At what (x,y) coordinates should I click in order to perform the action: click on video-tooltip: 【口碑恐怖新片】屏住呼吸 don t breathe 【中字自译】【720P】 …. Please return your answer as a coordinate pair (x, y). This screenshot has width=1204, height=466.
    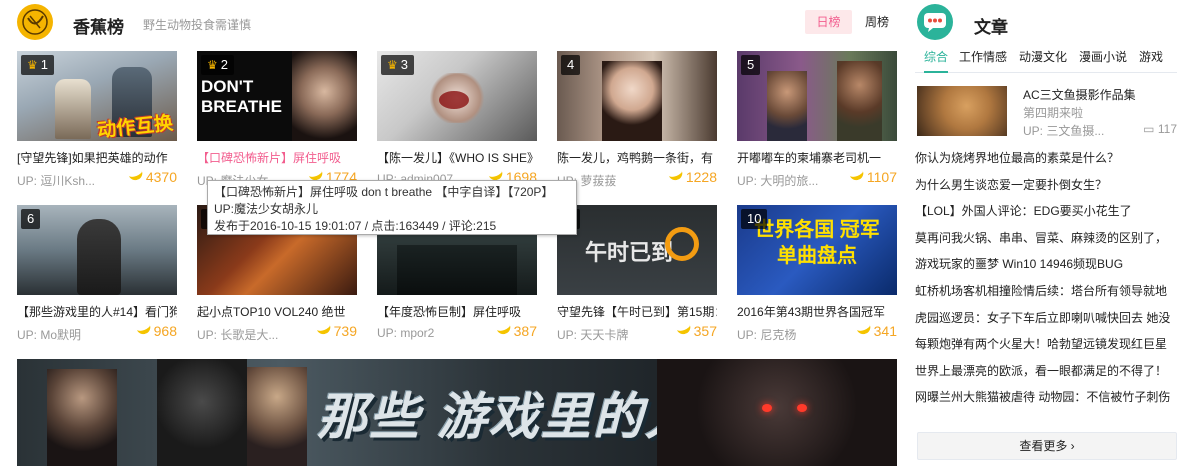
    Looking at the image, I should click on (392, 207).